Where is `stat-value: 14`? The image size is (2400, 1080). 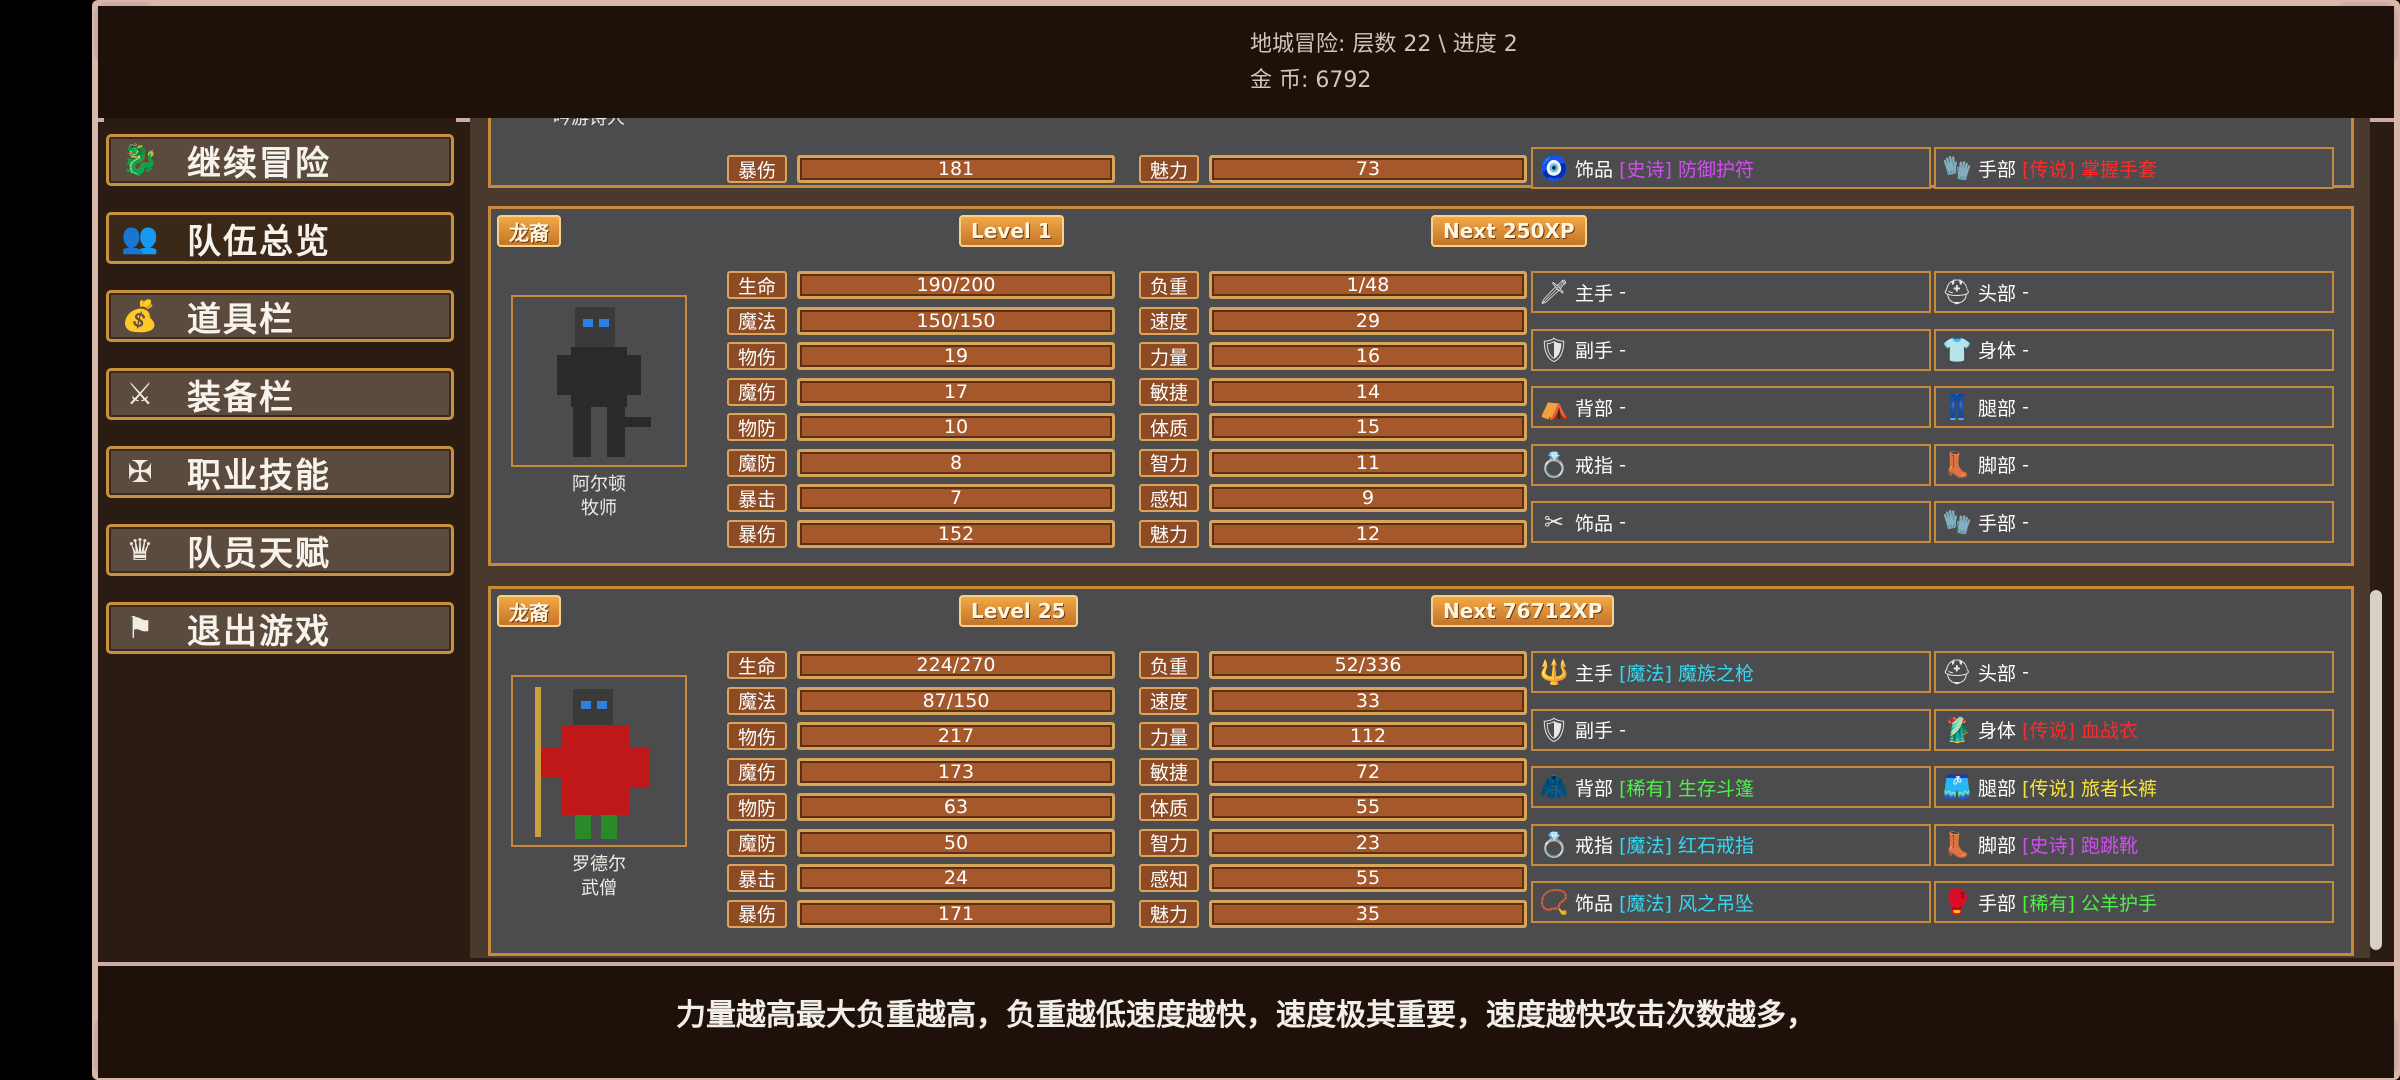 stat-value: 14 is located at coordinates (1368, 391).